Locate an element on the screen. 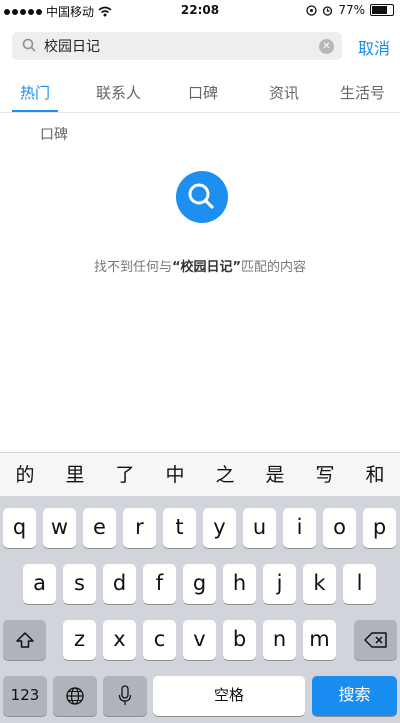 This screenshot has width=400, height=723. empty-message: 找不到任何与“校园日记”匹配的内容 is located at coordinates (200, 265).